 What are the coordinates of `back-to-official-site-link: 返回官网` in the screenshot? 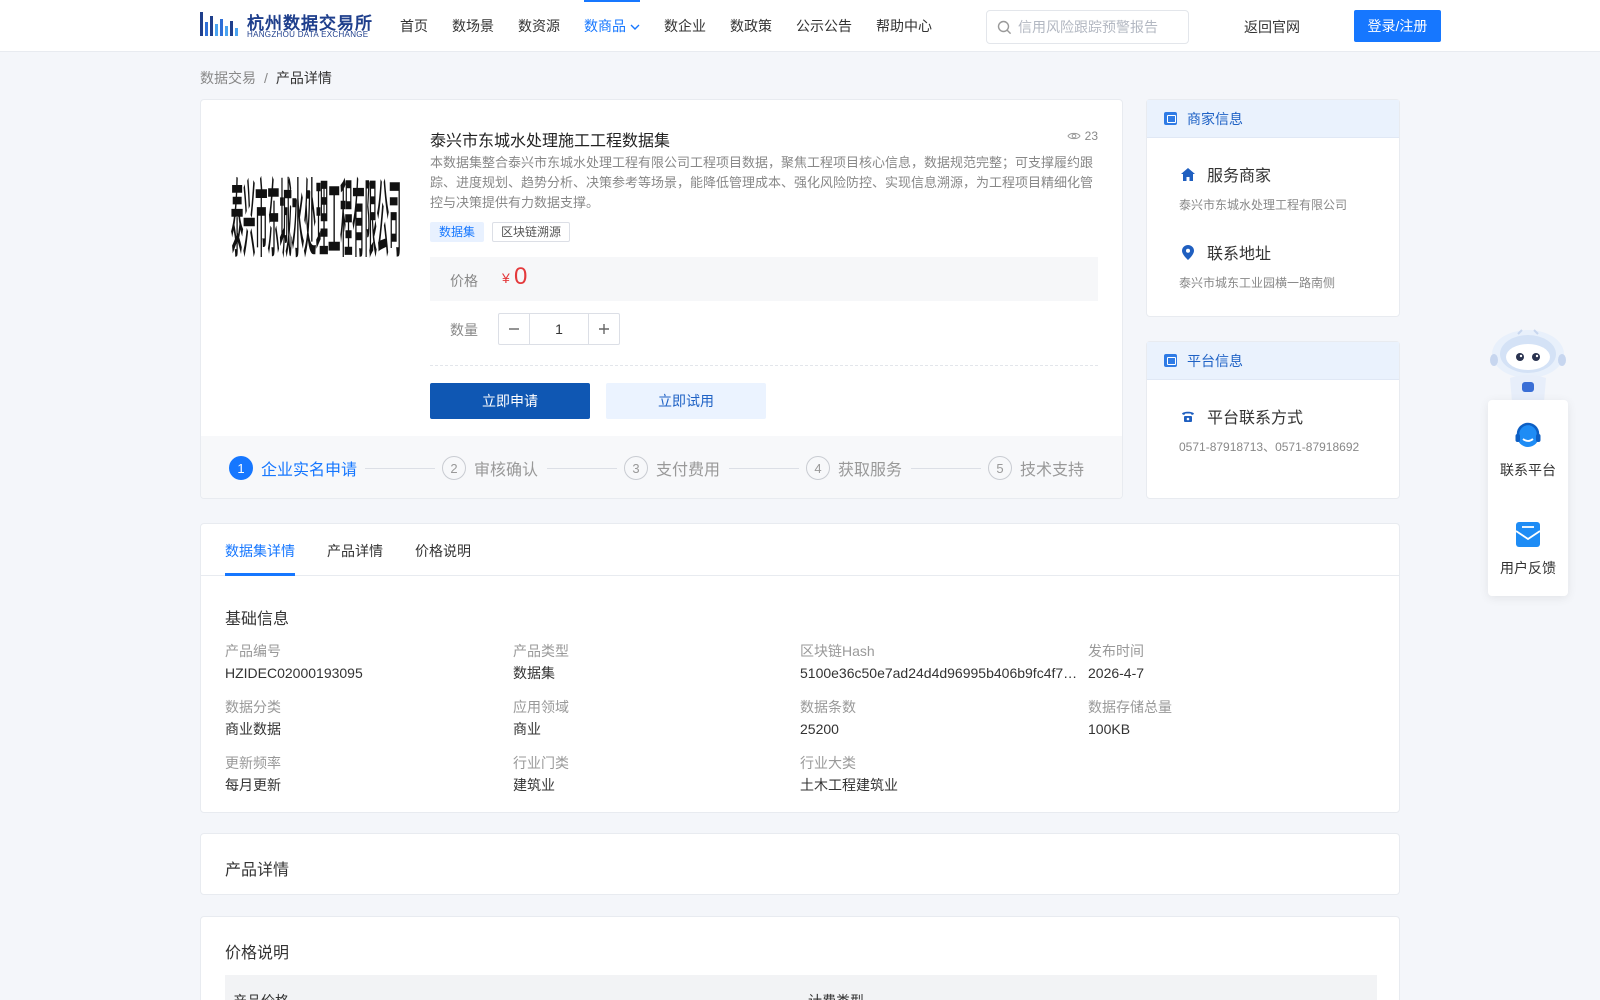 It's located at (1272, 27).